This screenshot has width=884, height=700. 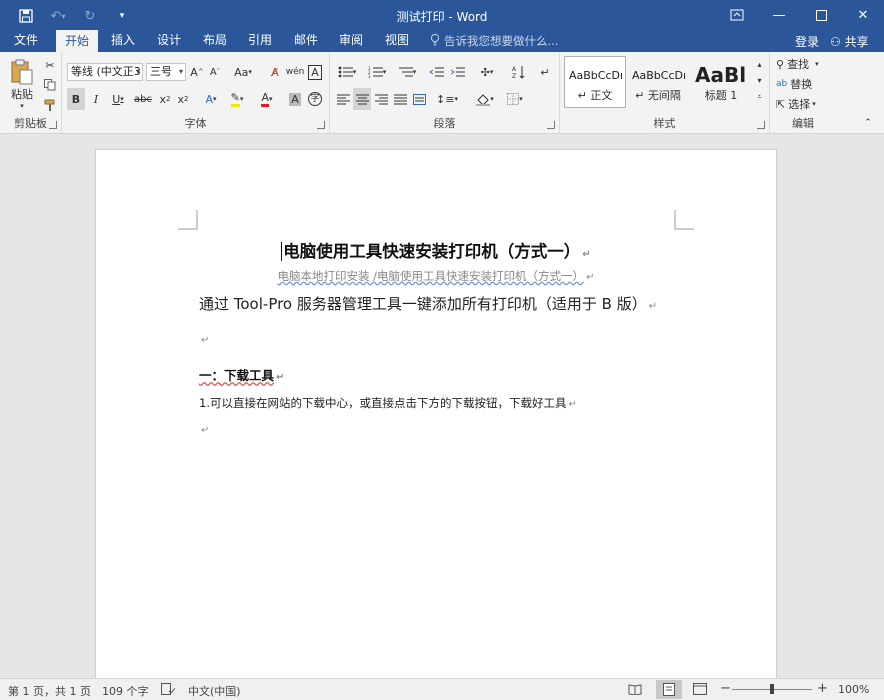 What do you see at coordinates (853, 689) in the screenshot?
I see `zoom-level: 100%` at bounding box center [853, 689].